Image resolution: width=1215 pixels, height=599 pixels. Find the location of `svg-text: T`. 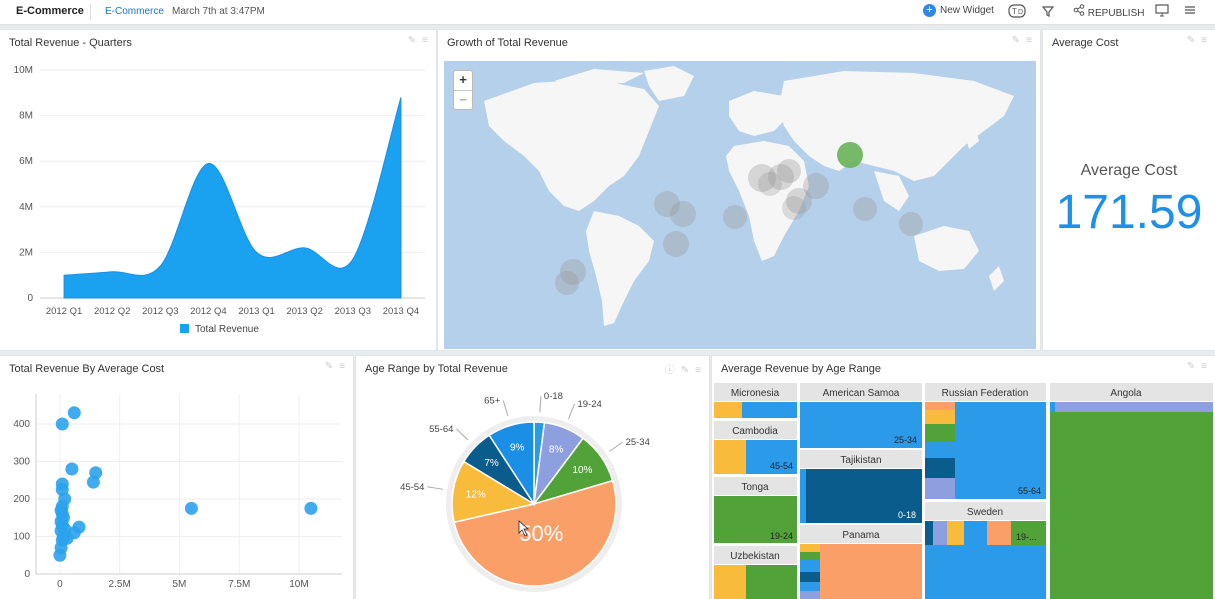

svg-text: T is located at coordinates (1014, 11).